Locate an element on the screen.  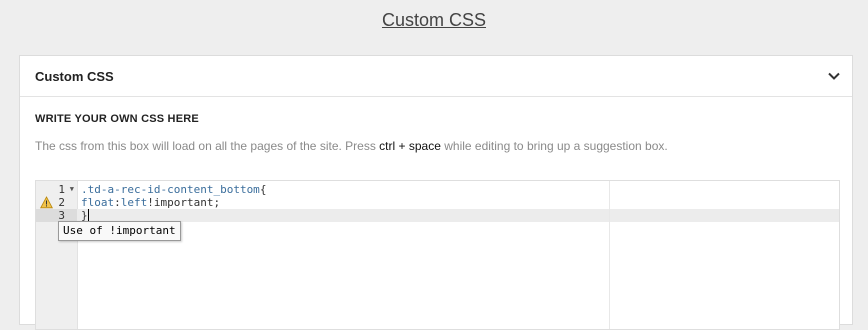
css-colon: : is located at coordinates (117, 202).